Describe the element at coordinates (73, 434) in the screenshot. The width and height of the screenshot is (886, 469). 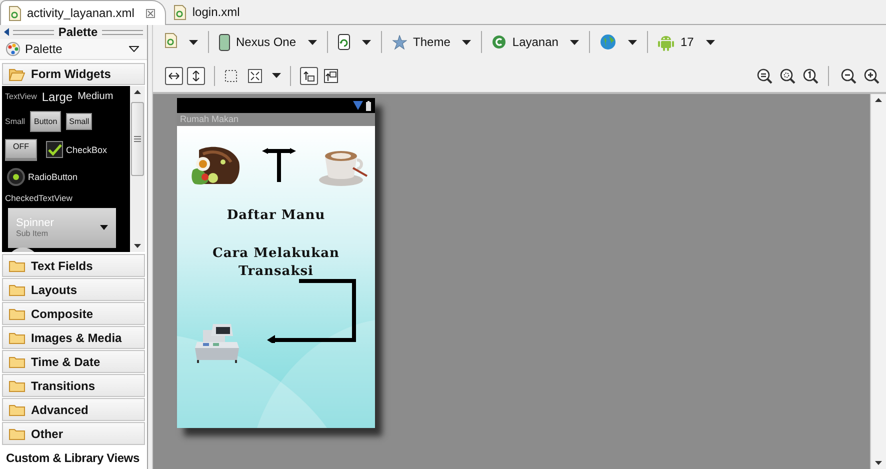
I see `palette-category: Other` at that location.